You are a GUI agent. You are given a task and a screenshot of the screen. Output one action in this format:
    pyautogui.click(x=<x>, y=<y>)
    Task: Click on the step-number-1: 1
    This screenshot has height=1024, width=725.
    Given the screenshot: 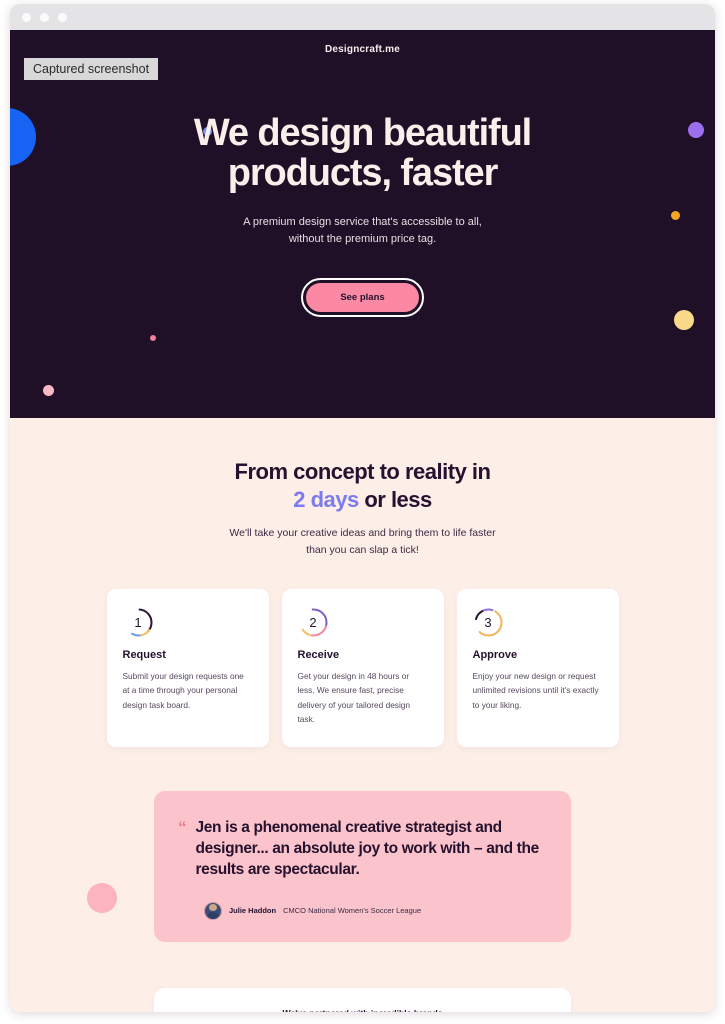 What is the action you would take?
    pyautogui.click(x=138, y=622)
    